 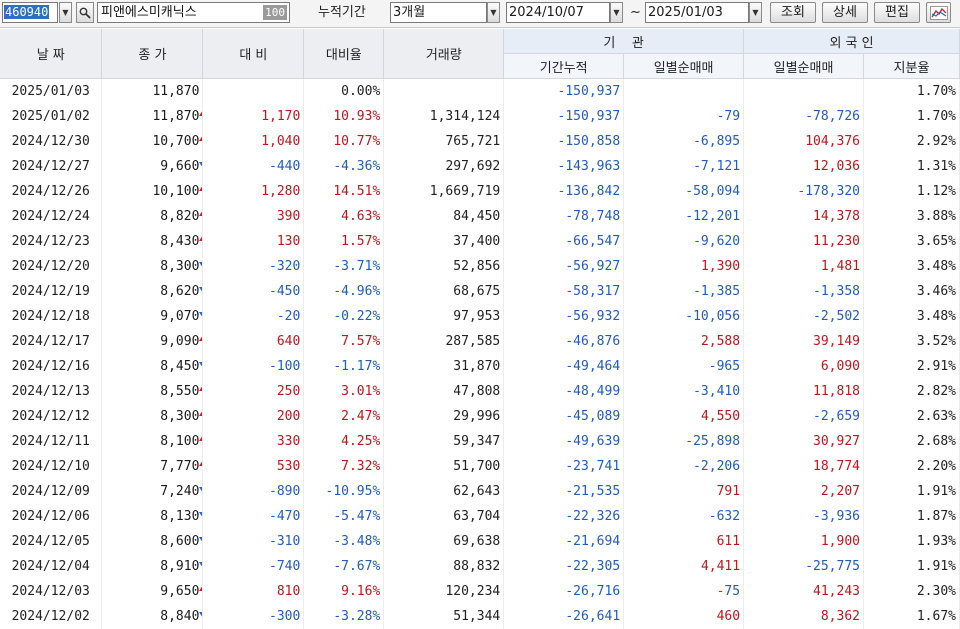 I want to click on cell-date-value: 2024/12/26, so click(x=51, y=191).